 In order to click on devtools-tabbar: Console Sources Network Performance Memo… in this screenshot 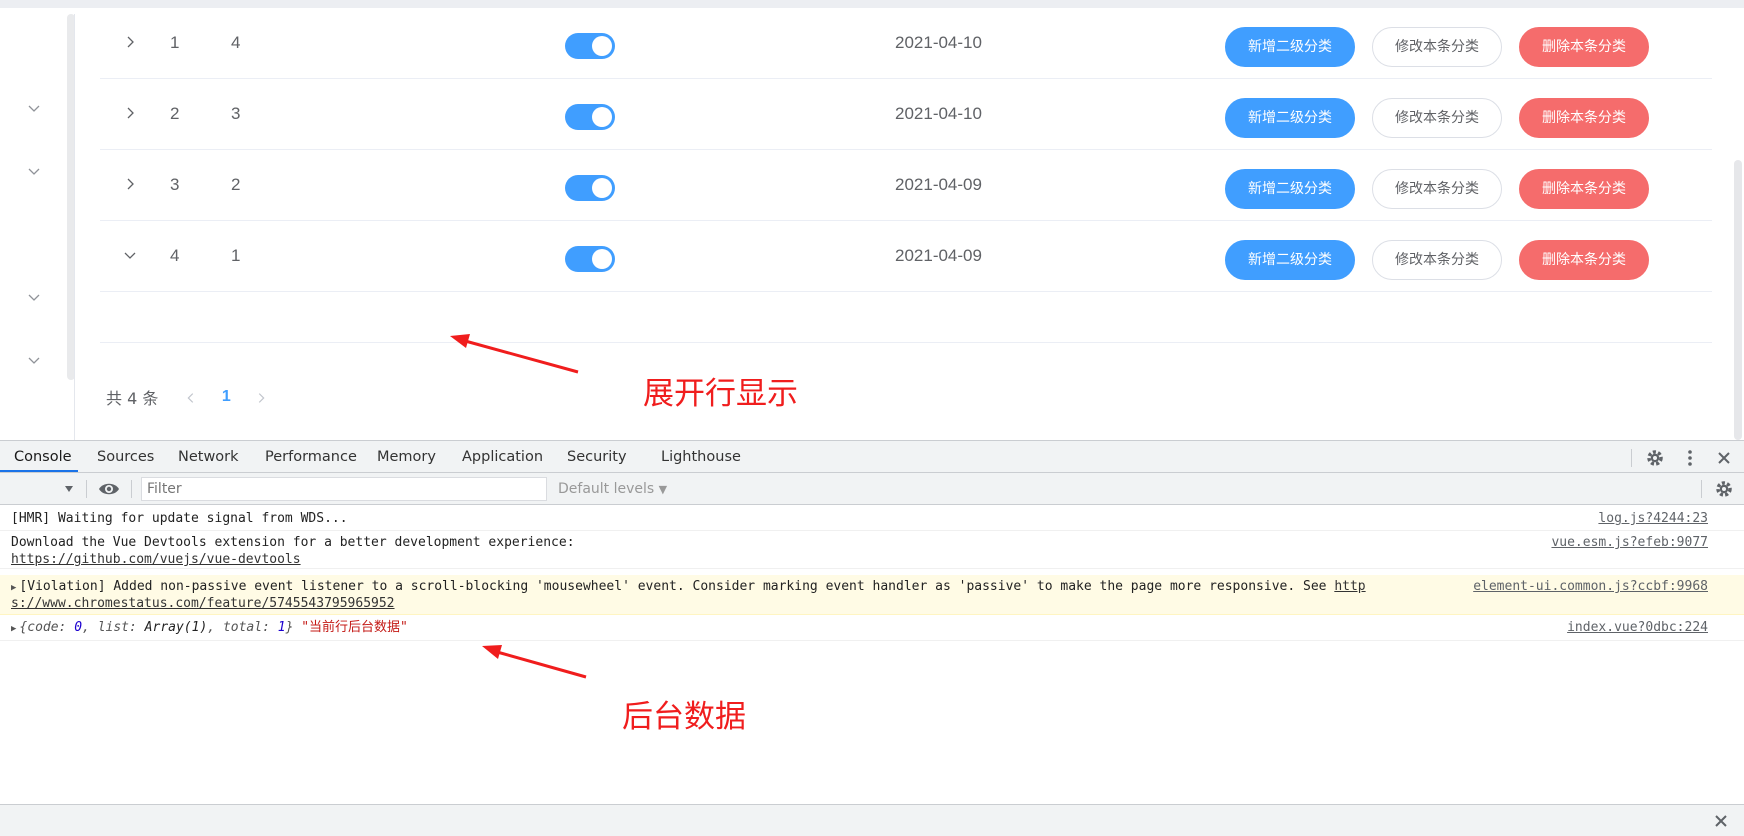, I will do `click(872, 457)`.